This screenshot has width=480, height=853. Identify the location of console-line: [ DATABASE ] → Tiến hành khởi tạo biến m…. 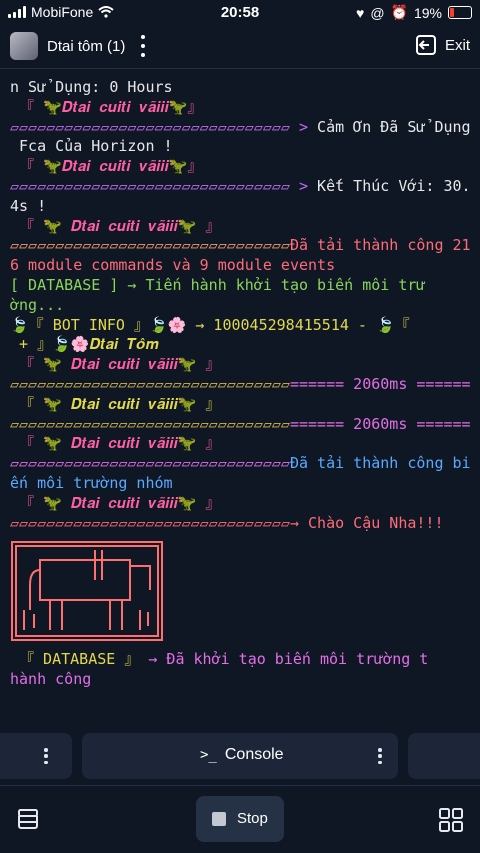
(241, 286).